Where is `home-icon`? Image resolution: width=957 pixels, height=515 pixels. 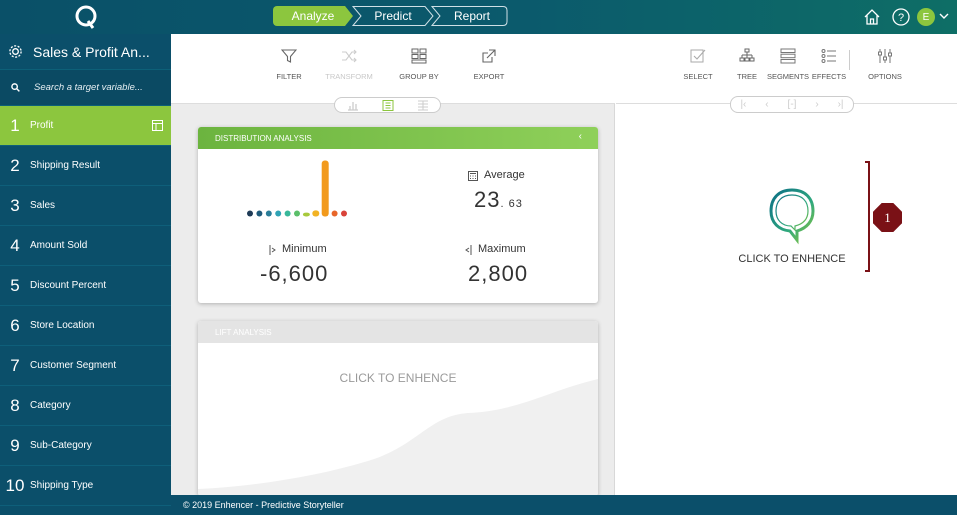
home-icon is located at coordinates (872, 17).